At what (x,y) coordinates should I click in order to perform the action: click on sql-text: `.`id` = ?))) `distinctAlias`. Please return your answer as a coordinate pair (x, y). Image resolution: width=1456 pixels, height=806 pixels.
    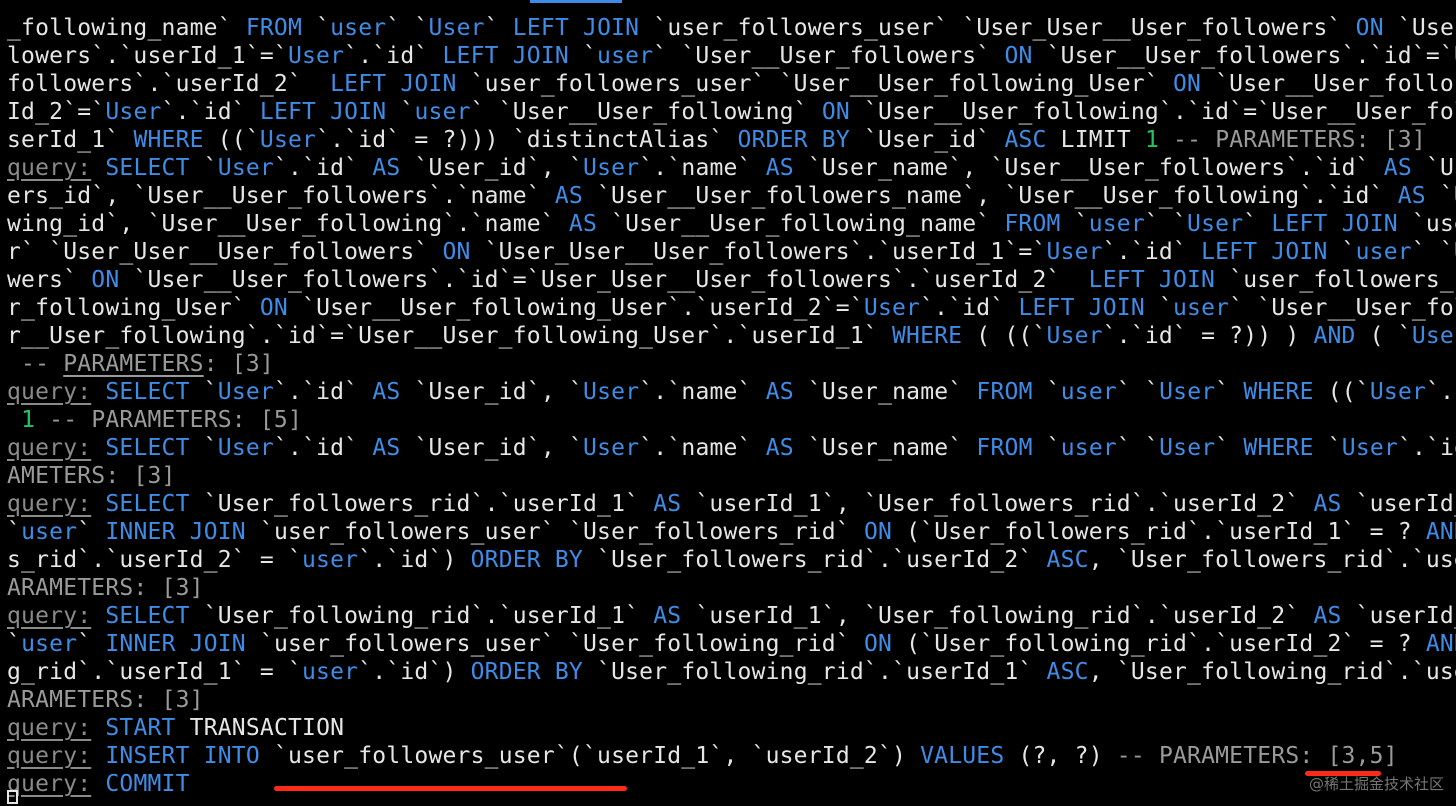
    Looking at the image, I should click on (527, 140).